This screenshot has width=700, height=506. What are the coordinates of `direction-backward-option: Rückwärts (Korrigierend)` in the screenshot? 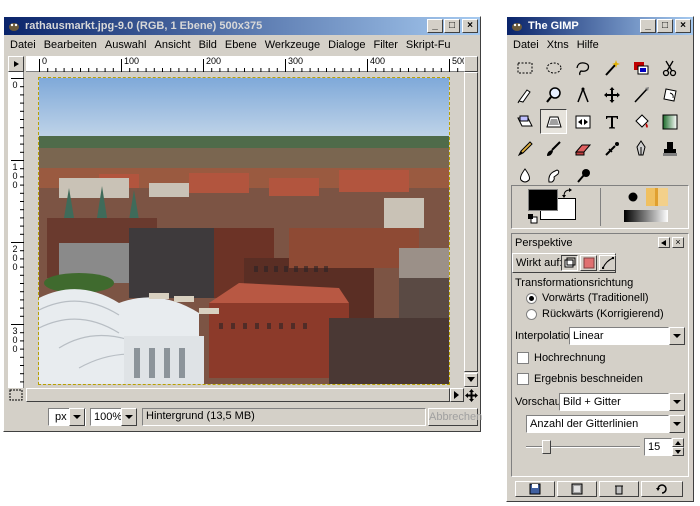 It's located at (601, 315).